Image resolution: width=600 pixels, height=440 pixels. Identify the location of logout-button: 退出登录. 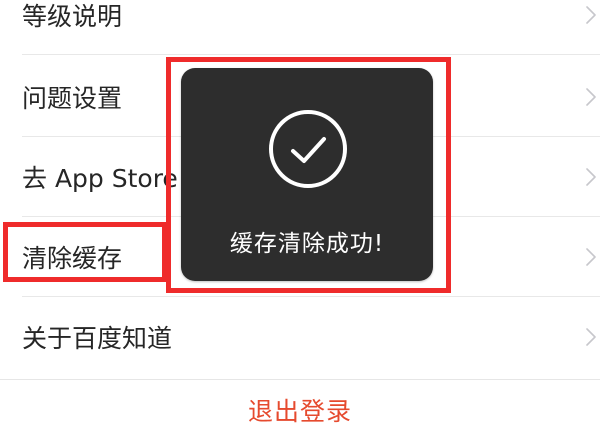
(300, 410).